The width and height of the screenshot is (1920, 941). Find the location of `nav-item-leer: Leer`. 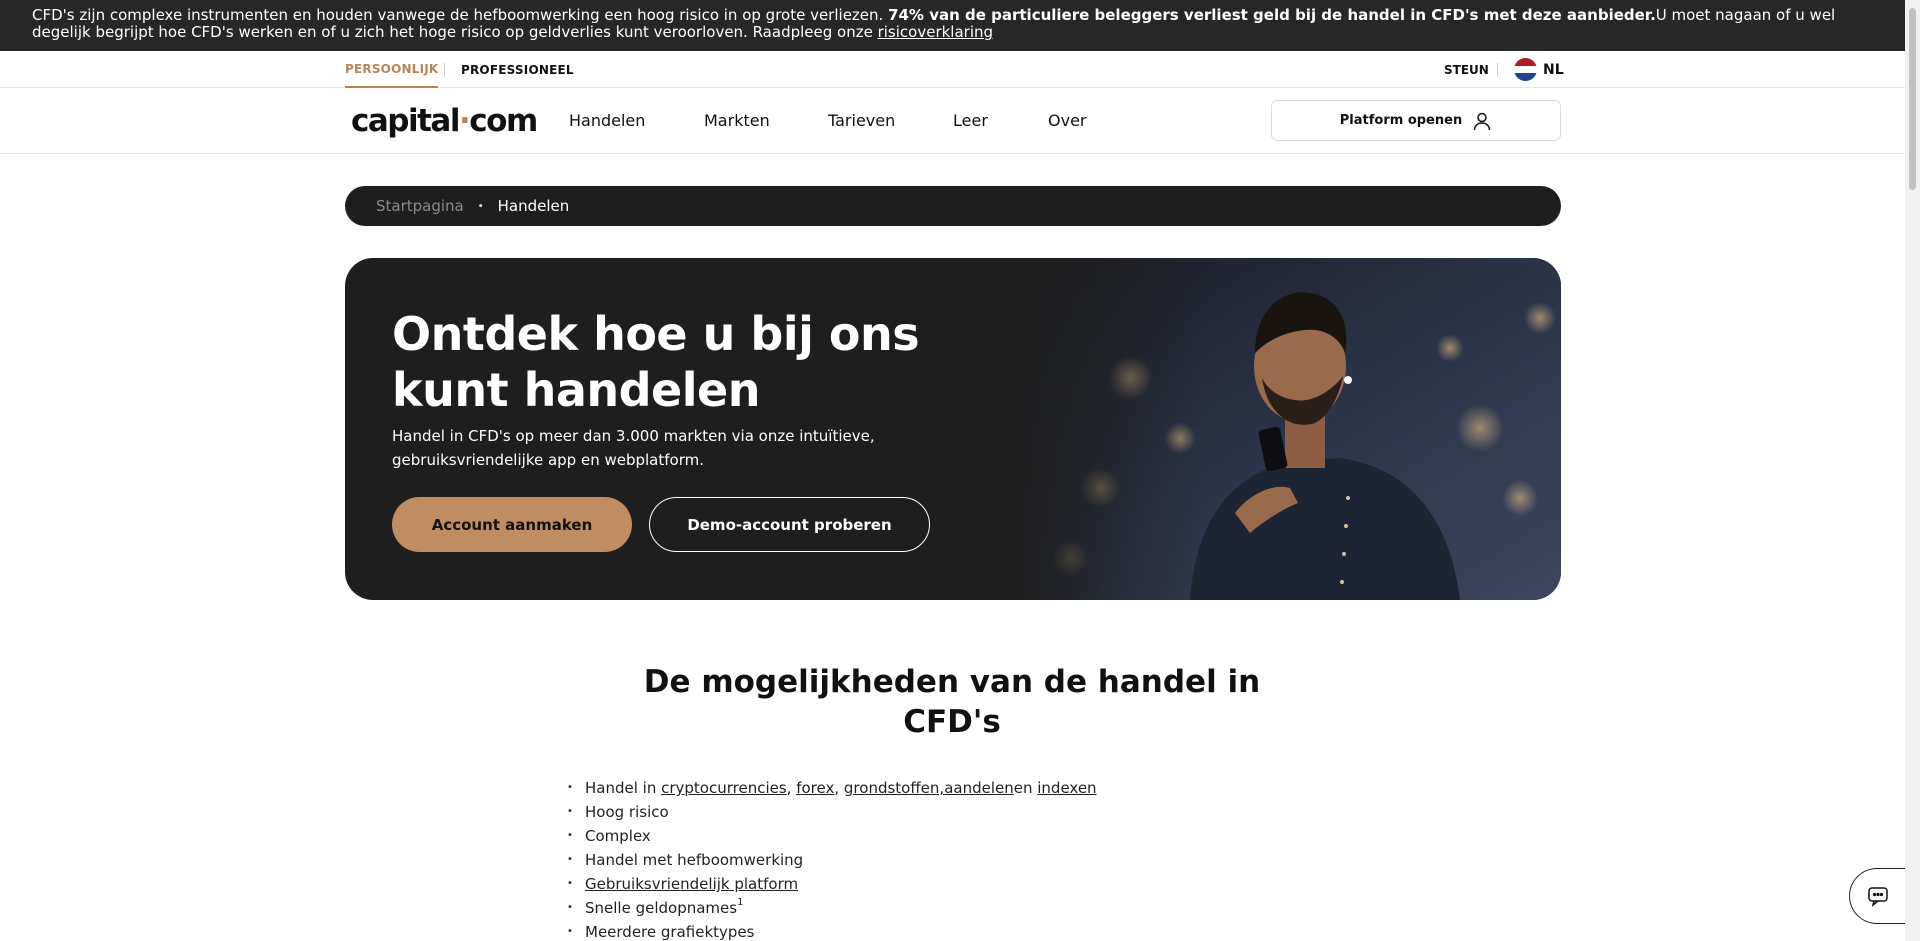

nav-item-leer: Leer is located at coordinates (970, 120).